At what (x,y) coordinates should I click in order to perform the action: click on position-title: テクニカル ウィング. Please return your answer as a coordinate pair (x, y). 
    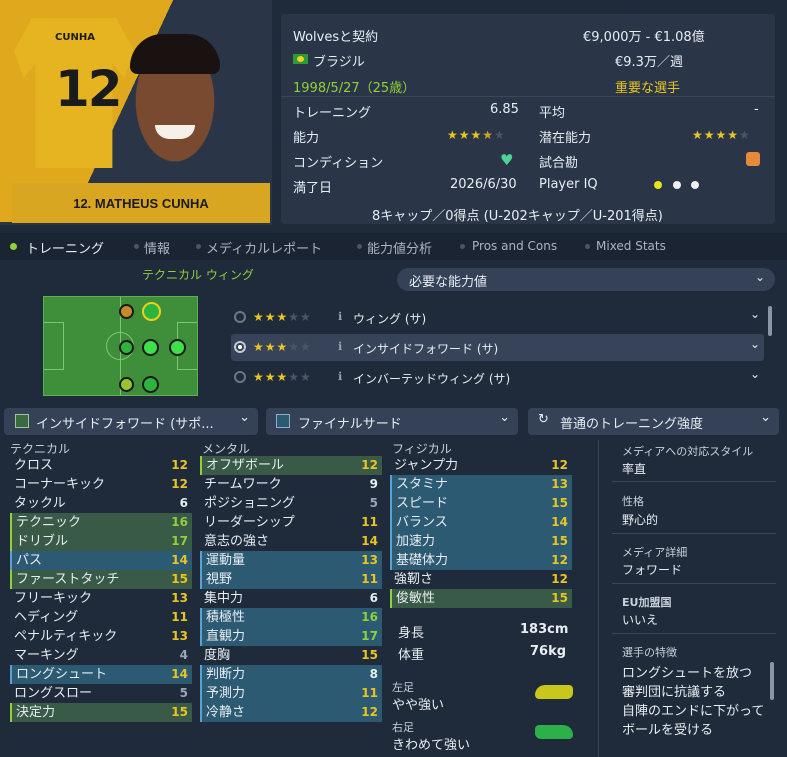
    Looking at the image, I should click on (198, 274).